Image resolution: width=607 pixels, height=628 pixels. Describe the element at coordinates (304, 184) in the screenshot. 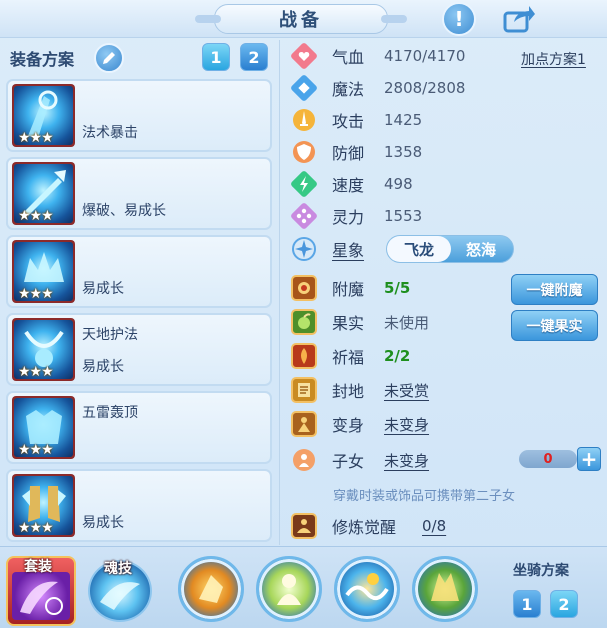

I see `speed-bolt-icon` at that location.